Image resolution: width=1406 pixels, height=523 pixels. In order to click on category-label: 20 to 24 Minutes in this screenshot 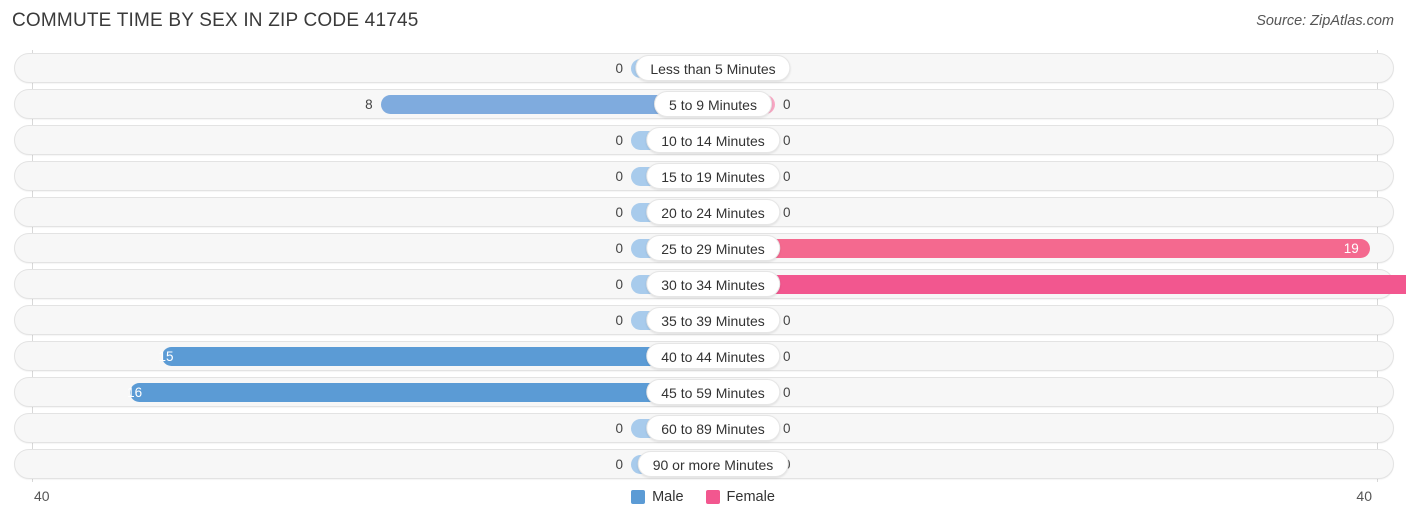, I will do `click(713, 212)`.